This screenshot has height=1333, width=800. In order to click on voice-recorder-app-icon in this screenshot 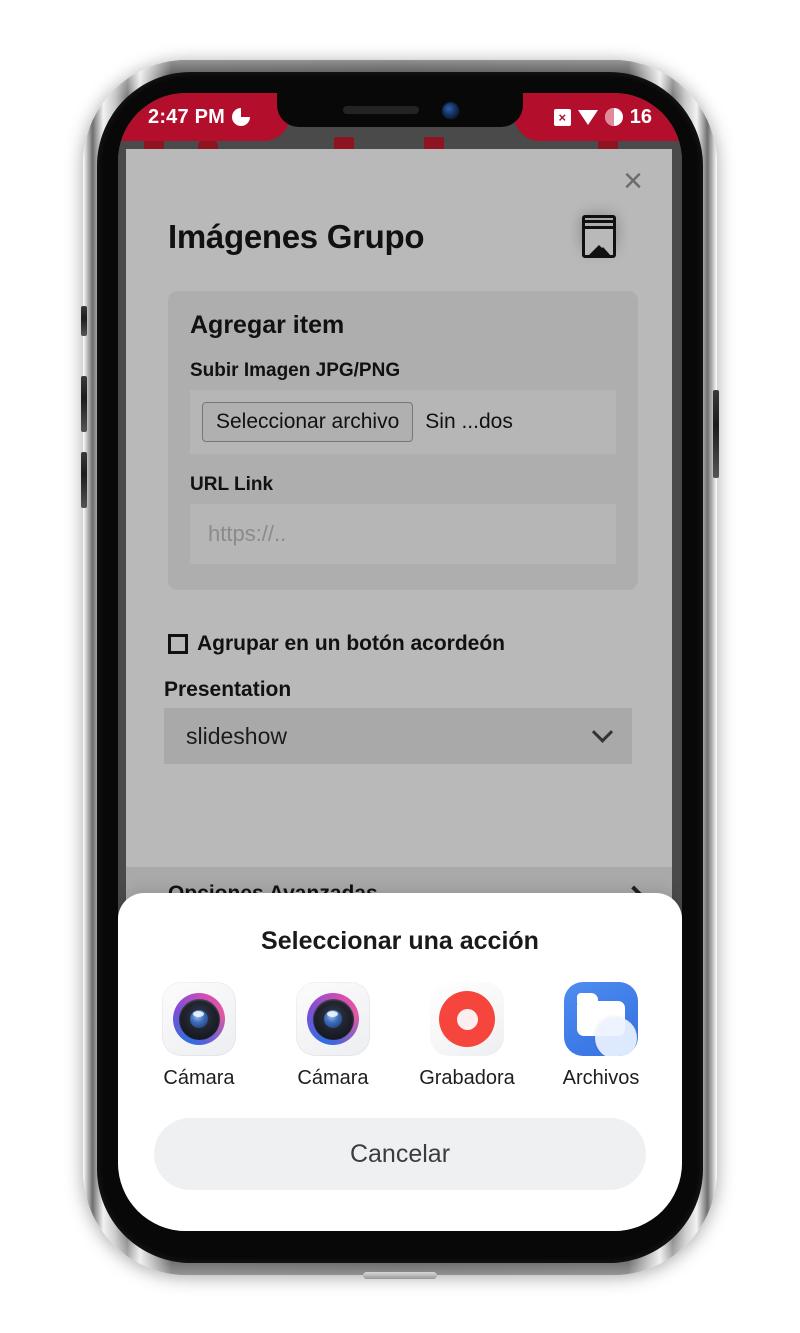, I will do `click(467, 1019)`.